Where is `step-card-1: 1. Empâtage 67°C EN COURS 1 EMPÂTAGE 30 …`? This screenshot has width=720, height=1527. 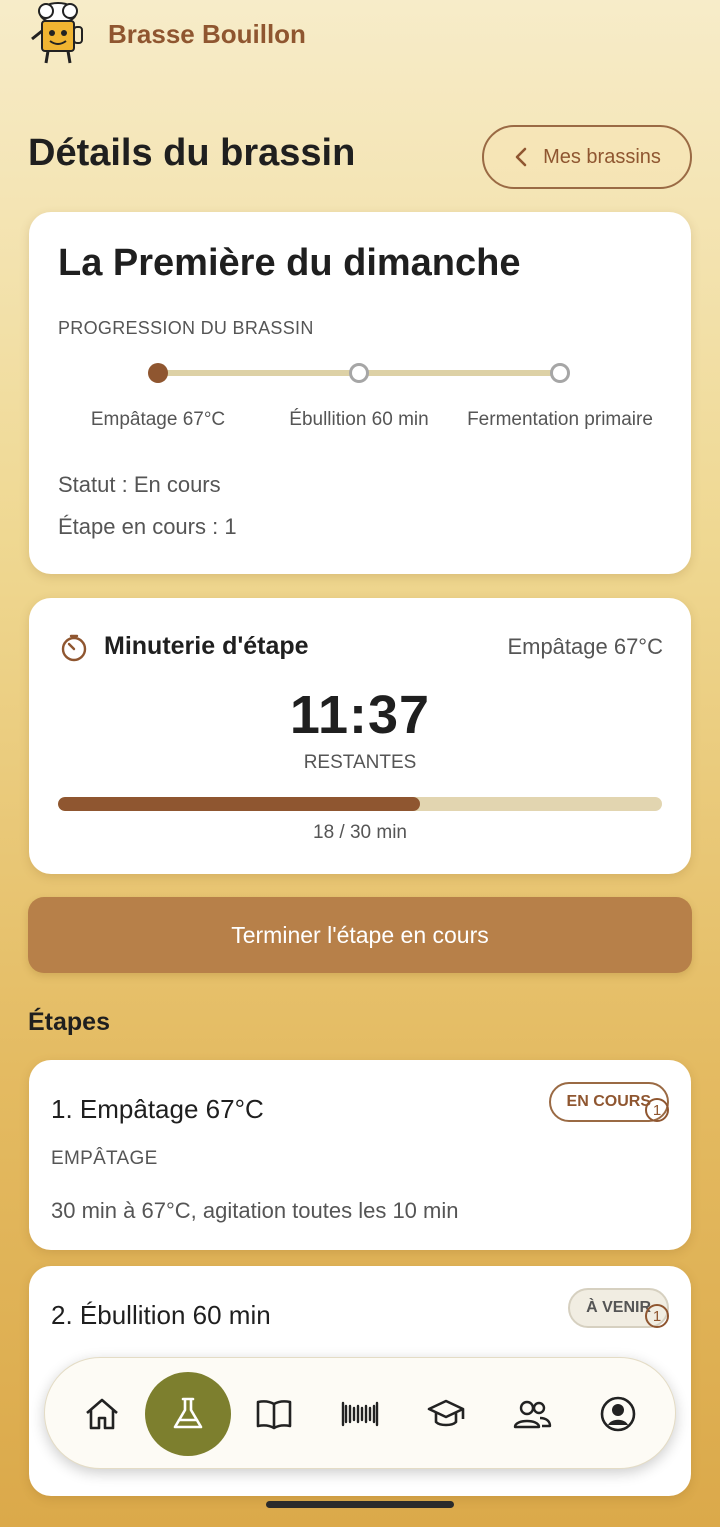
step-card-1: 1. Empâtage 67°C EN COURS 1 EMPÂTAGE 30 … is located at coordinates (360, 1155).